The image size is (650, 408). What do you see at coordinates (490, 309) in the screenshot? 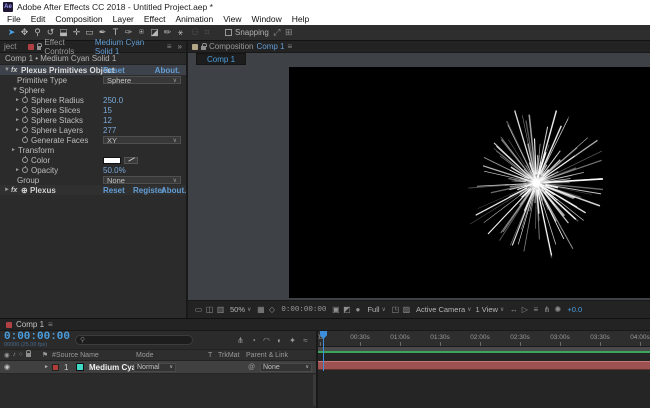
I see `view-layout-dropdown: 1 View` at bounding box center [490, 309].